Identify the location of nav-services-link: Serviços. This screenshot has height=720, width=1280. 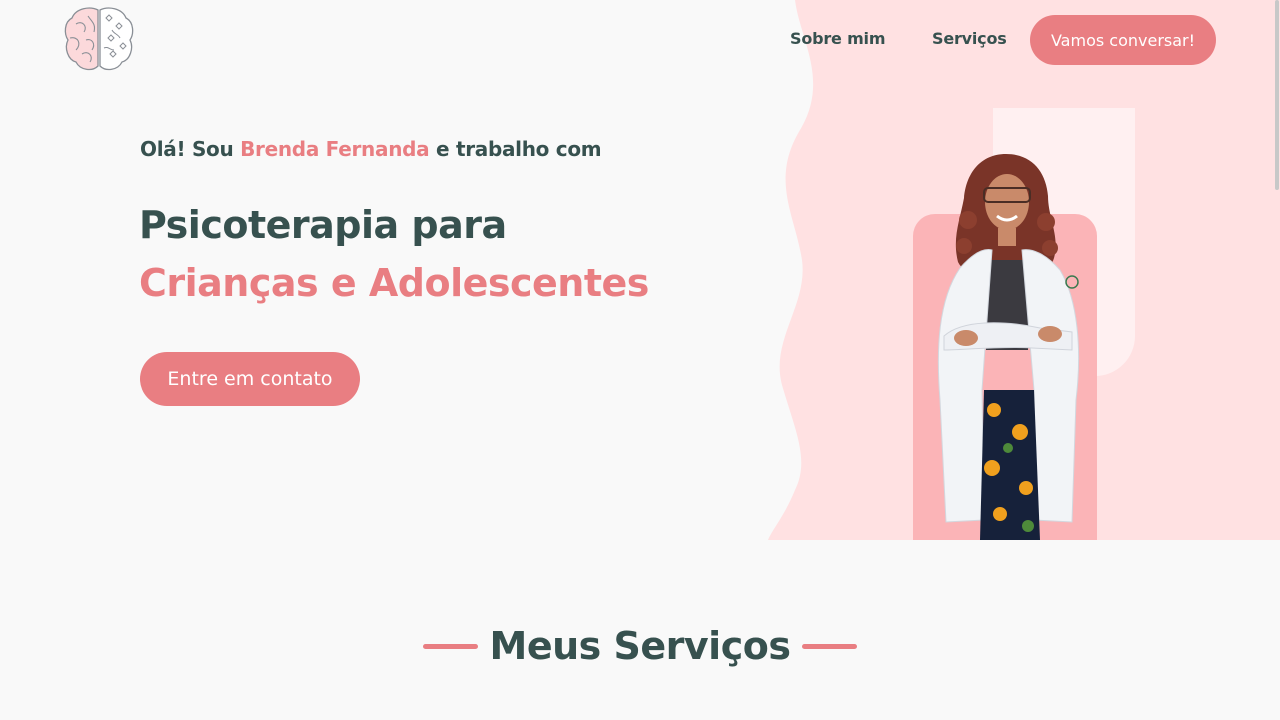
(969, 38).